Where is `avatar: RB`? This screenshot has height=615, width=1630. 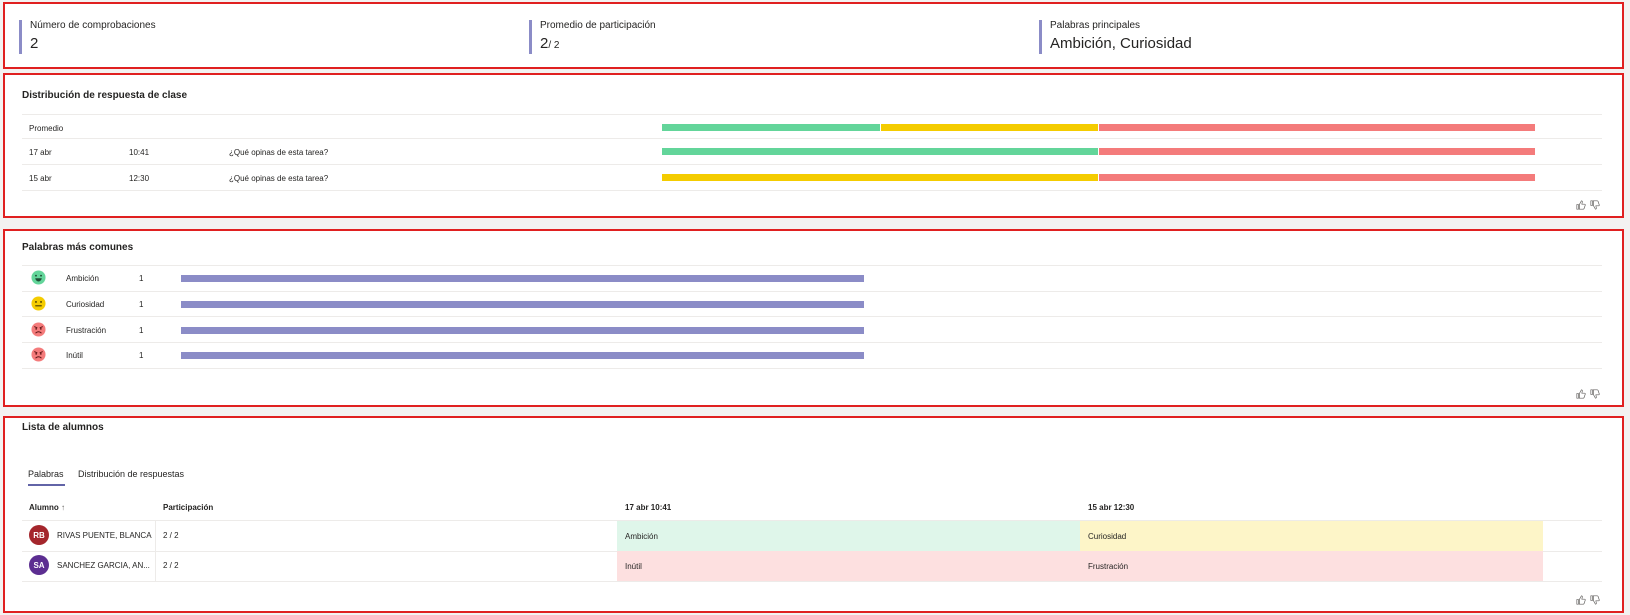 avatar: RB is located at coordinates (39, 535).